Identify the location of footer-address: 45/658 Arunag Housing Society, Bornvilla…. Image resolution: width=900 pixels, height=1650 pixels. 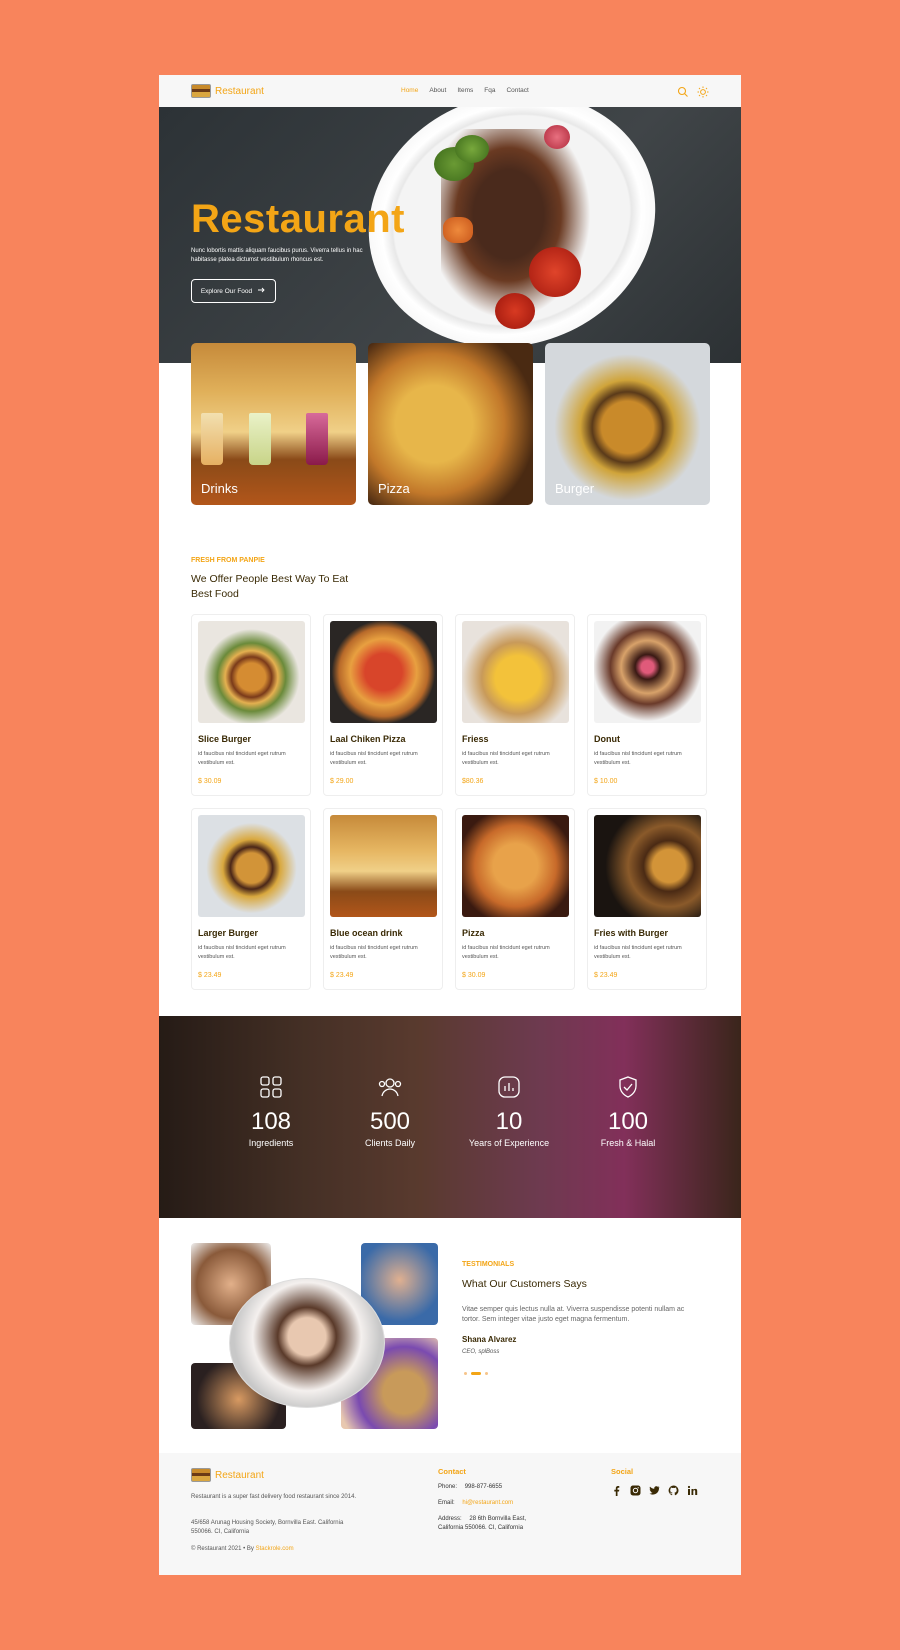
(267, 1527).